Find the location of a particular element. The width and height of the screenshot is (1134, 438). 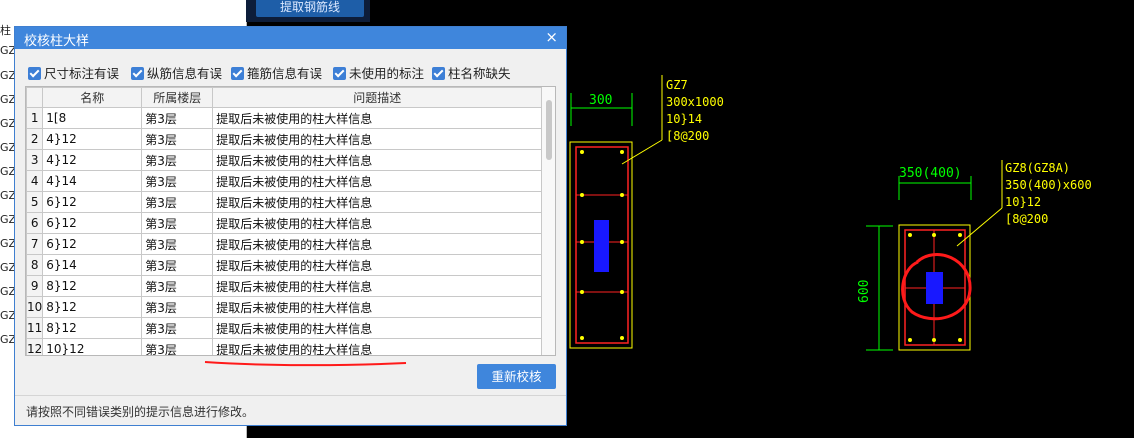

table-row: 10 8}12 第3层 提取后未被使用的柱大样信息 is located at coordinates (284, 307).